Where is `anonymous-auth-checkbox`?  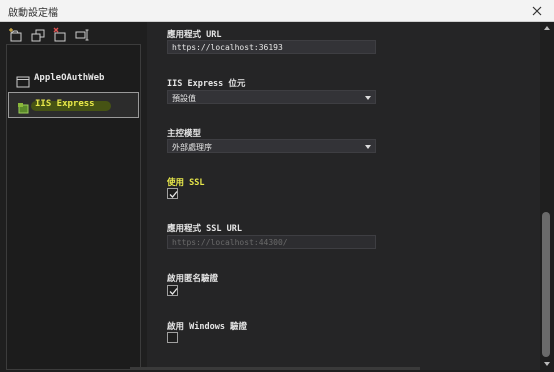
anonymous-auth-checkbox is located at coordinates (172, 290).